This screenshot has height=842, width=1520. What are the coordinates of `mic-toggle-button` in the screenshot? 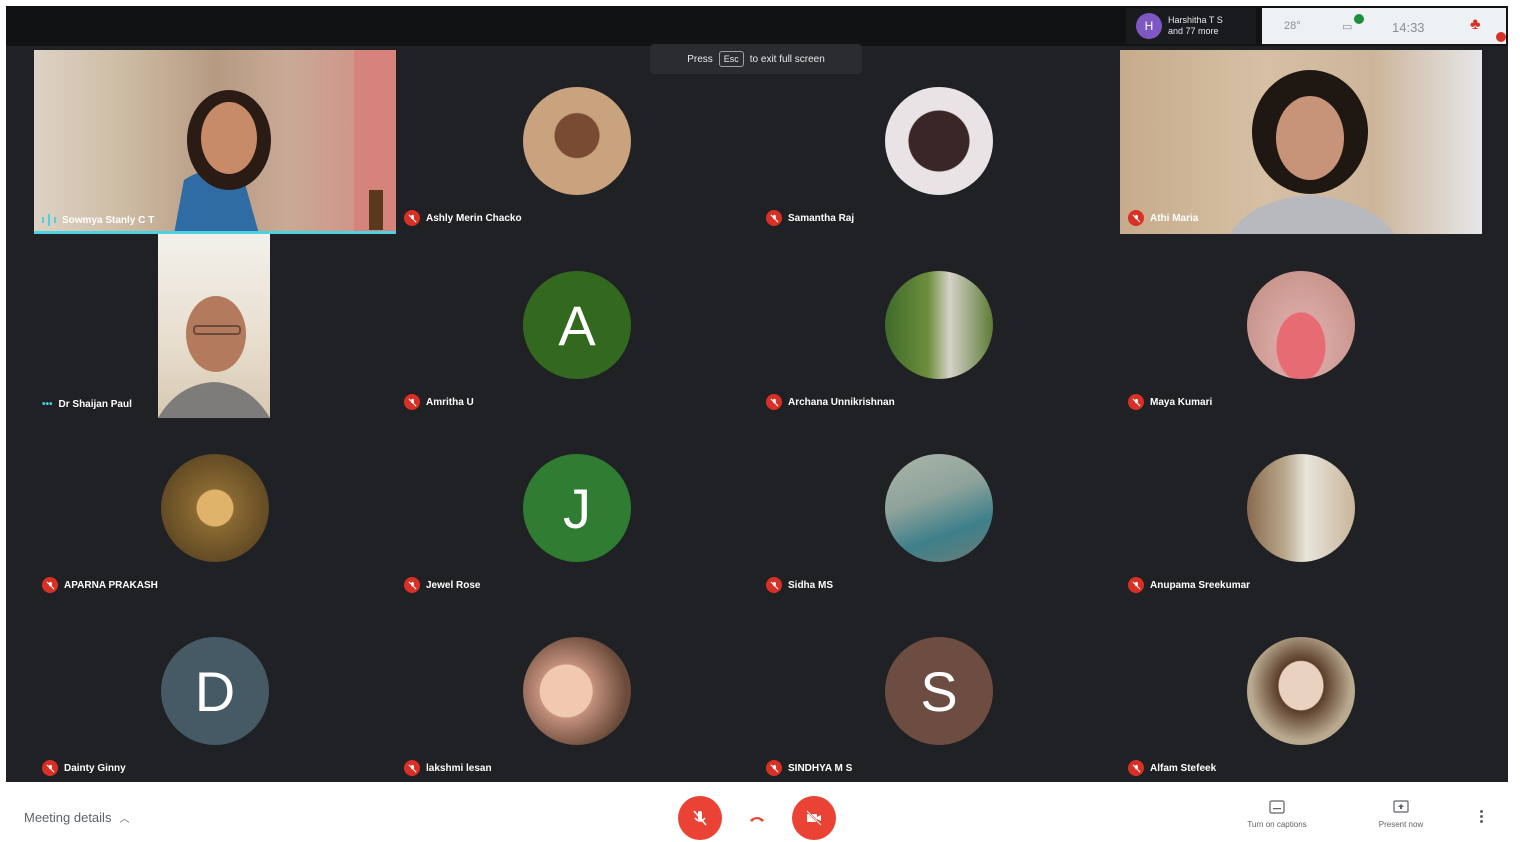 It's located at (700, 818).